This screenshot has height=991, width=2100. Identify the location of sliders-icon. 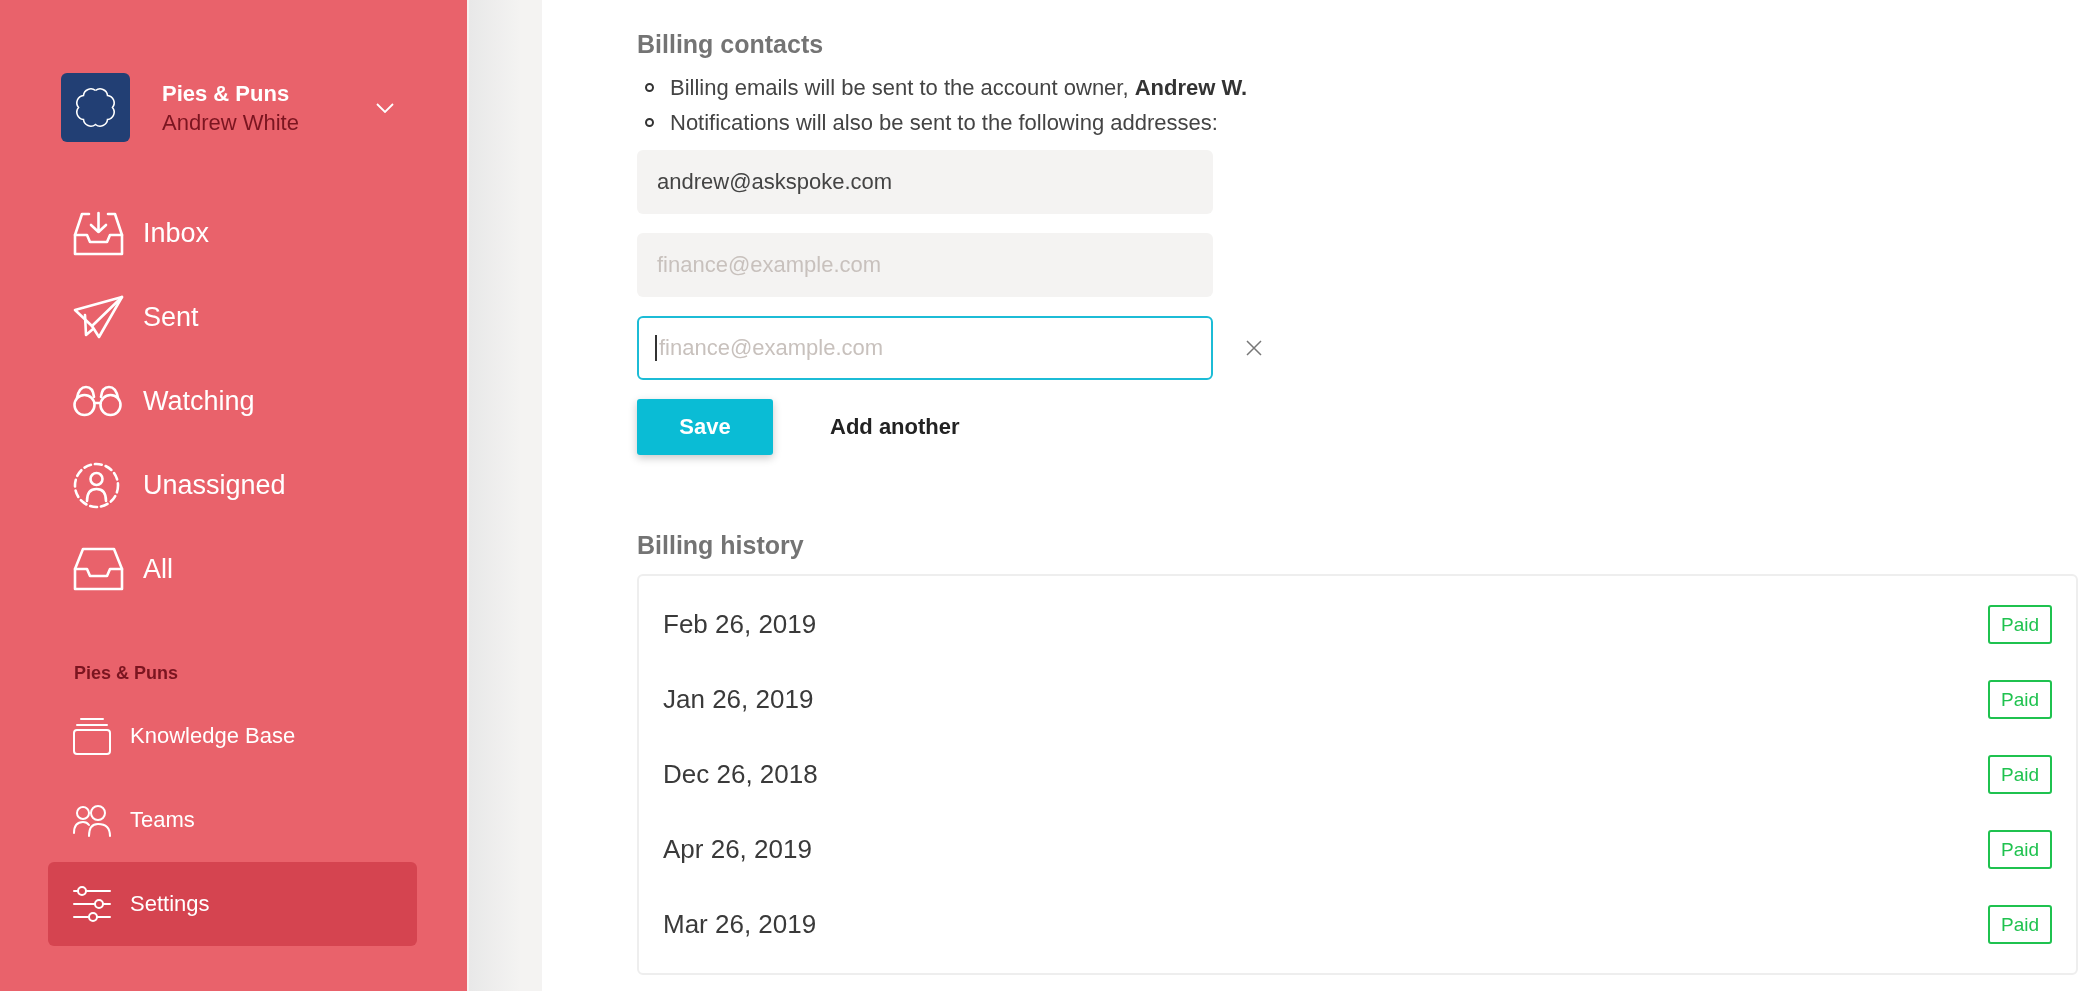
(92, 904).